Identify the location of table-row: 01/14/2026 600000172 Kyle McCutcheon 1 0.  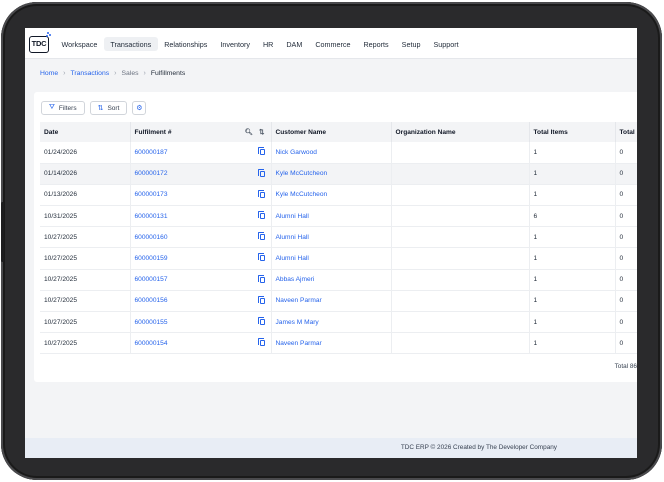
(338, 174).